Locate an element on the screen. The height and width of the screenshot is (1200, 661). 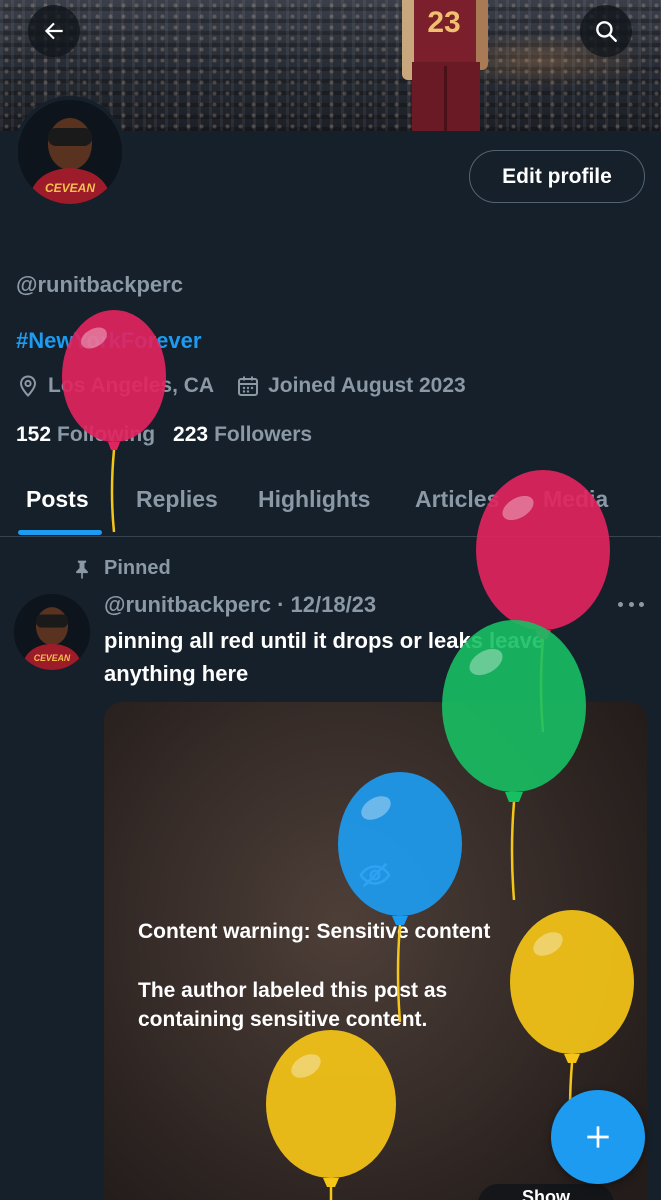
tab-highlights: Highlights is located at coordinates (314, 499).